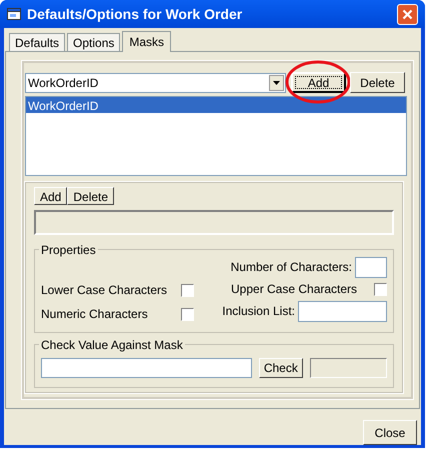 Image resolution: width=430 pixels, height=450 pixels. I want to click on window-icon, so click(14, 14).